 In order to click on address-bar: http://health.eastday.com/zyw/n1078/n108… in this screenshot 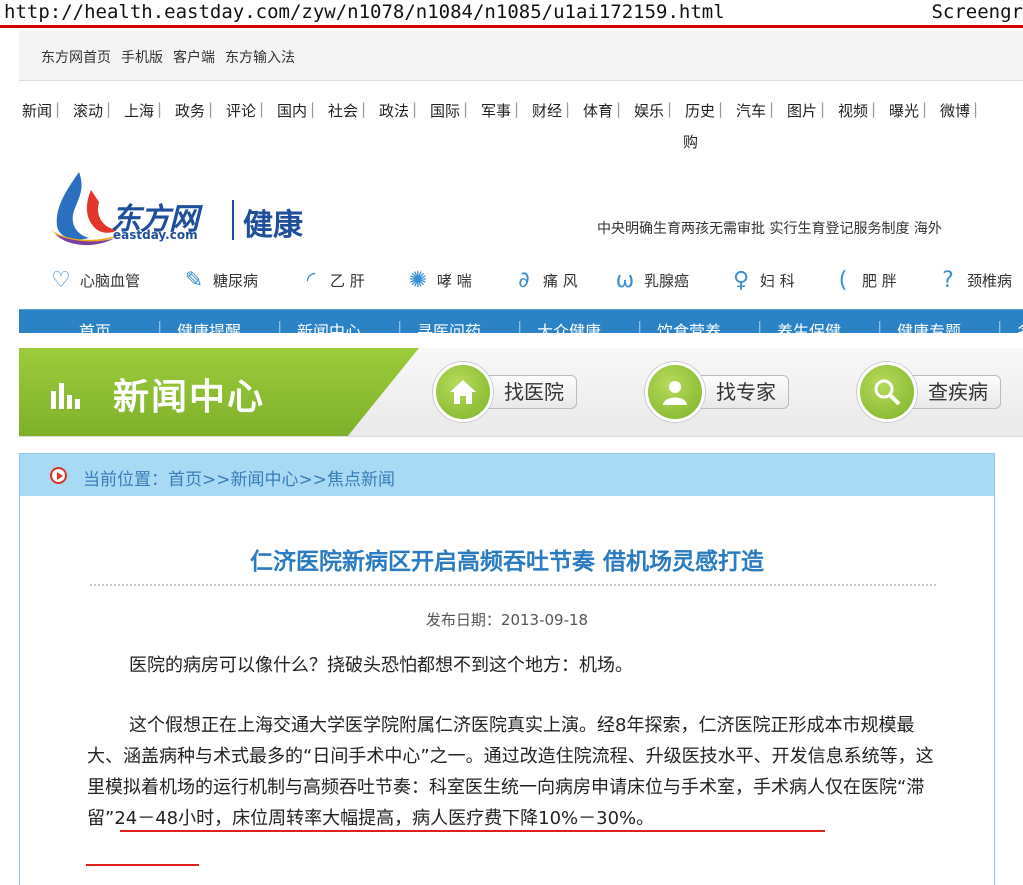, I will do `click(511, 14)`.